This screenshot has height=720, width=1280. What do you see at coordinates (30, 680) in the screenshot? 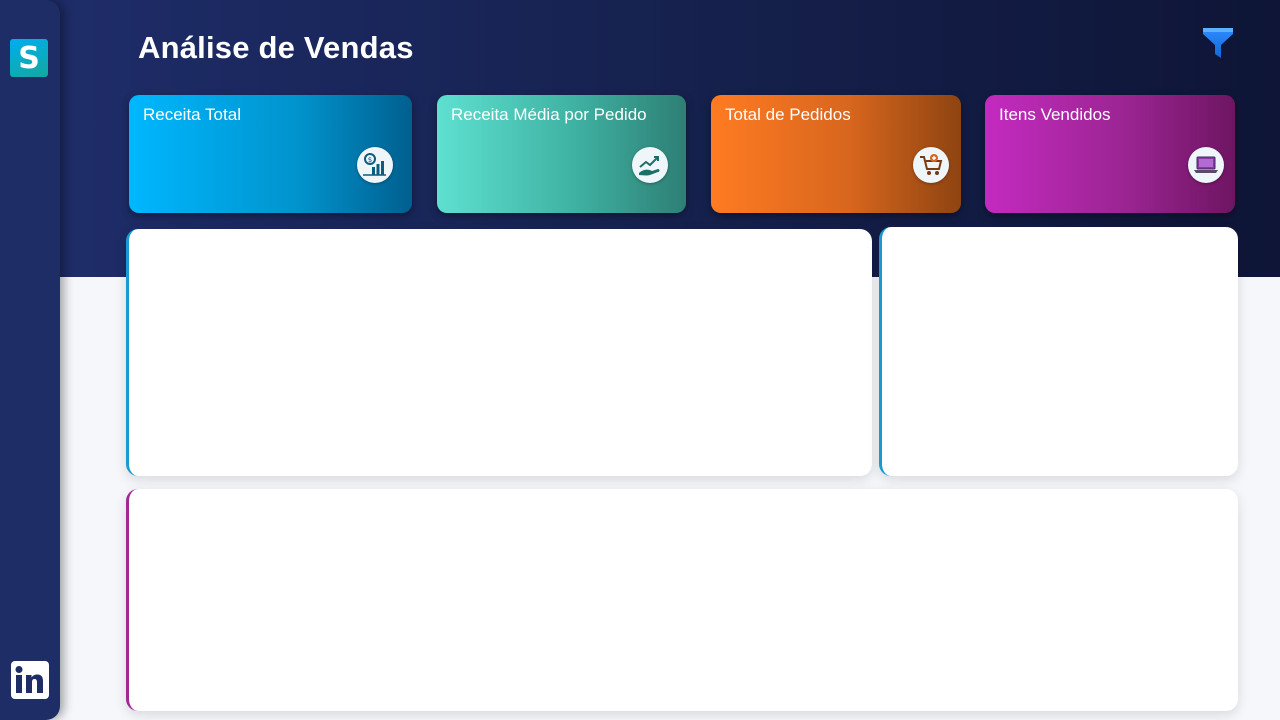
I see `linkedin-icon` at bounding box center [30, 680].